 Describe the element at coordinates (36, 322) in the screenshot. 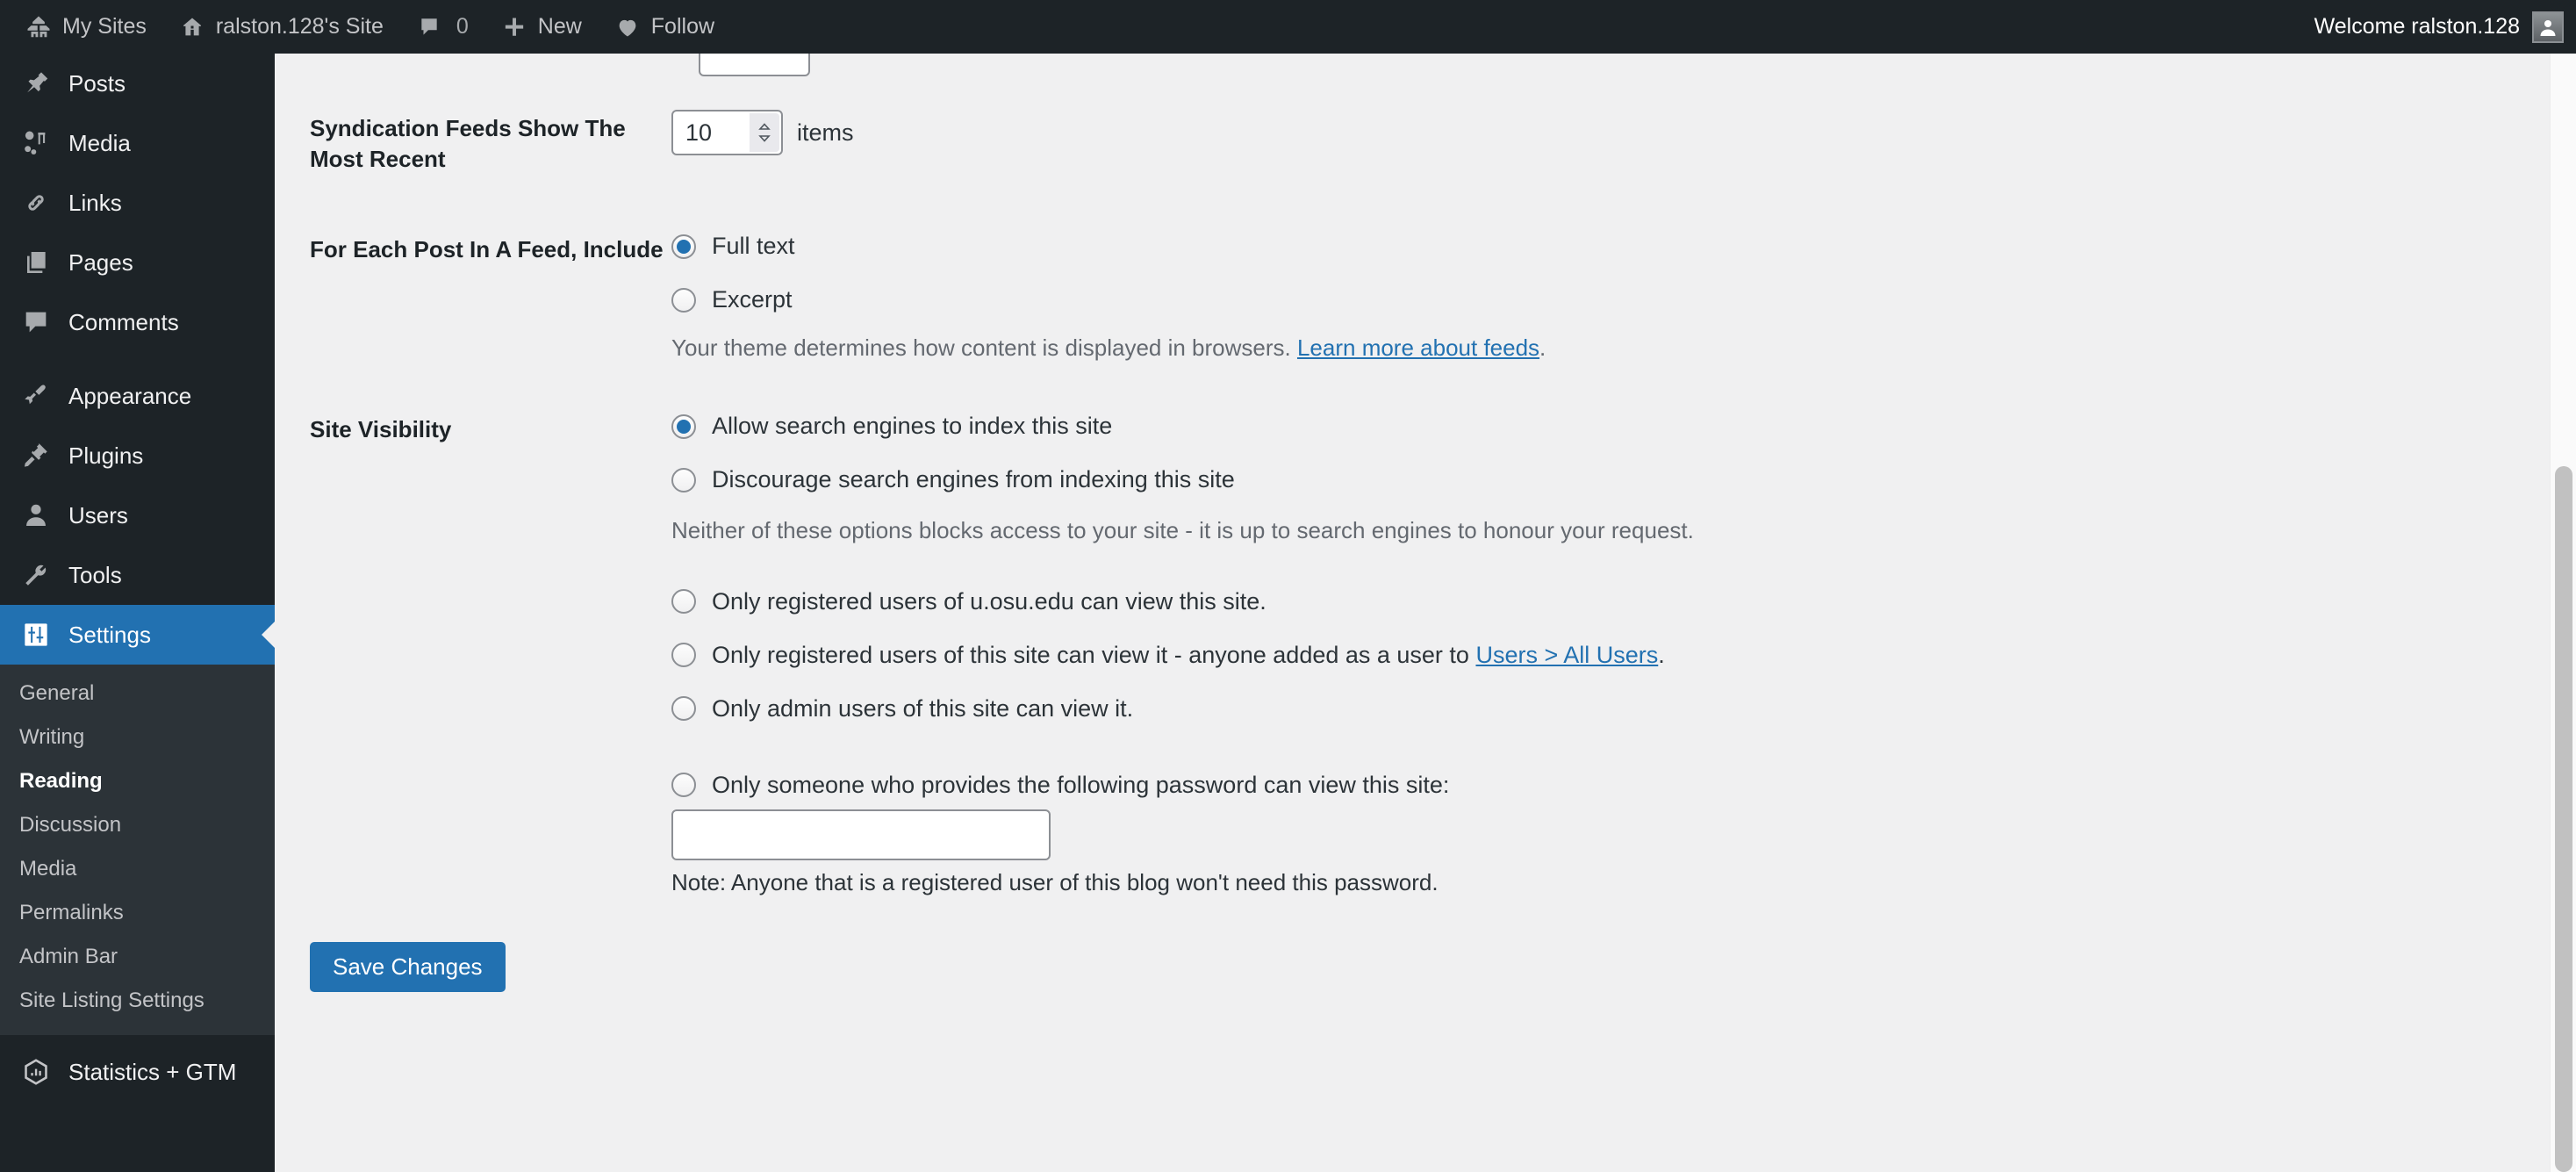

I see `comment-icon` at that location.